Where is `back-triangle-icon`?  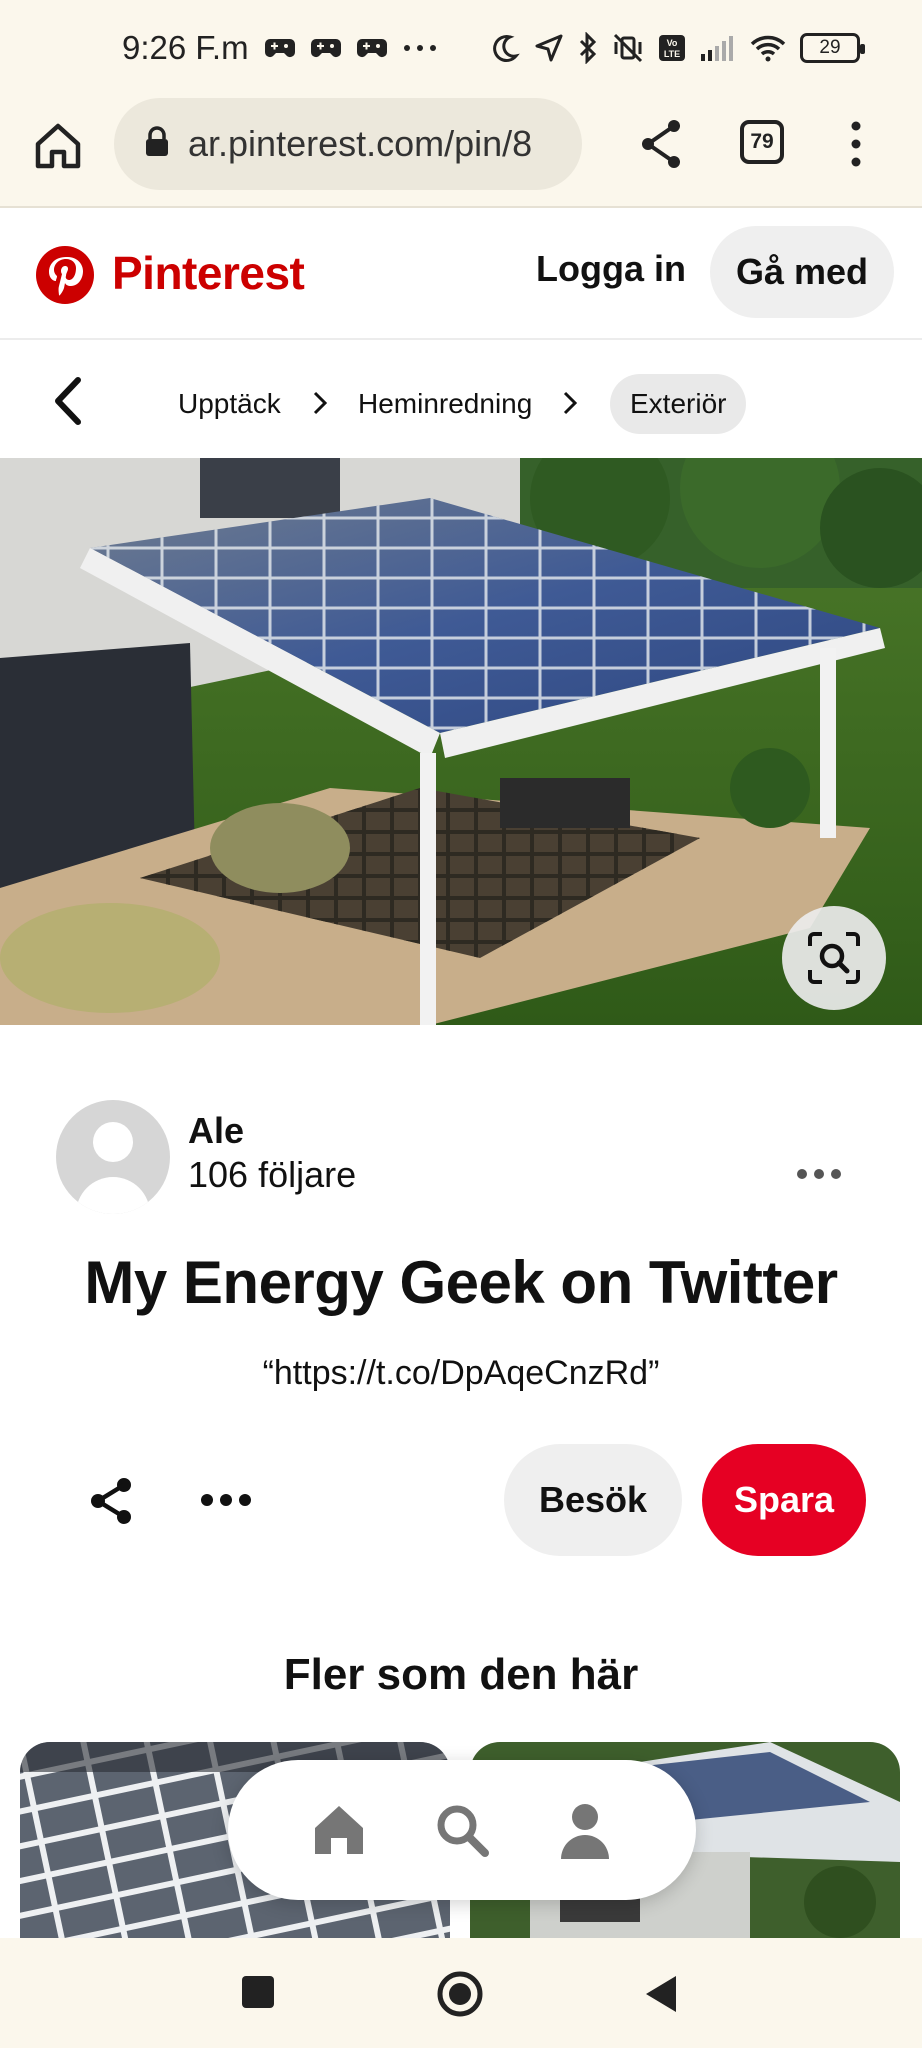
back-triangle-icon is located at coordinates (662, 1996).